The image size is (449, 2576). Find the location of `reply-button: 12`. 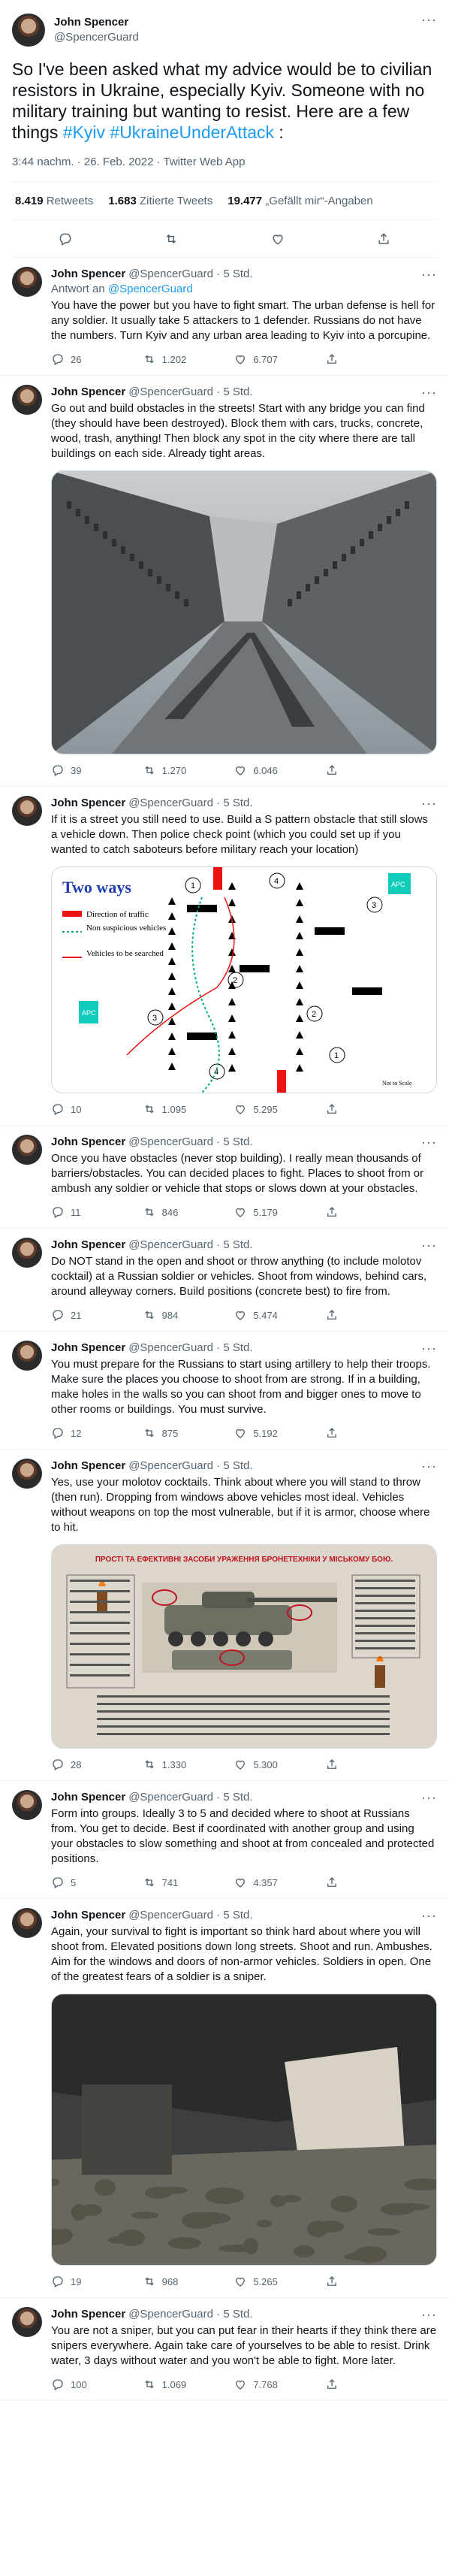

reply-button: 12 is located at coordinates (74, 1433).